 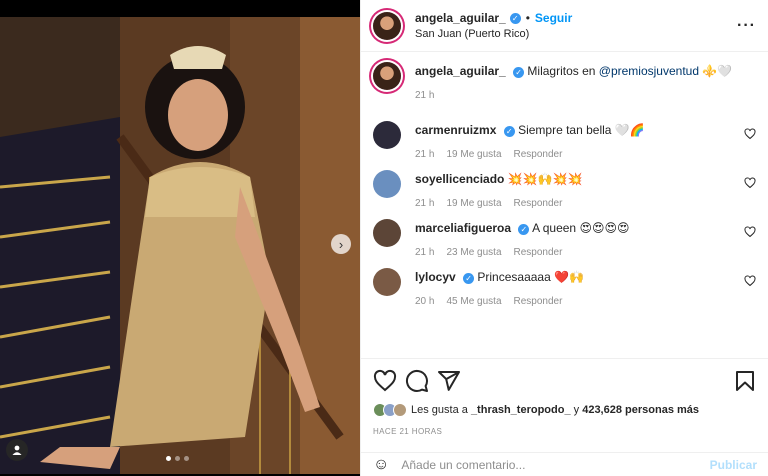 I want to click on post-time-ago: HACE 21 HORAS, so click(x=565, y=431).